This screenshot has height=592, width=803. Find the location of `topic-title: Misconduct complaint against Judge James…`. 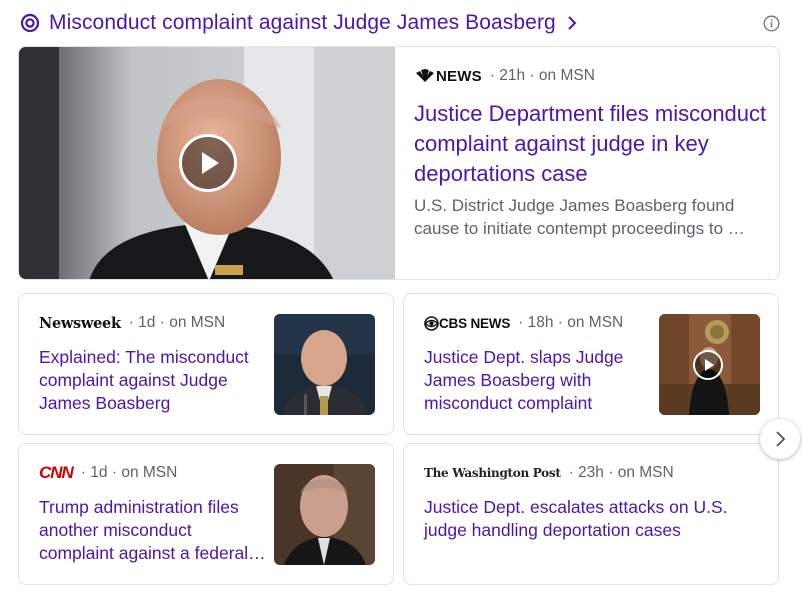

topic-title: Misconduct complaint against Judge James… is located at coordinates (302, 23).